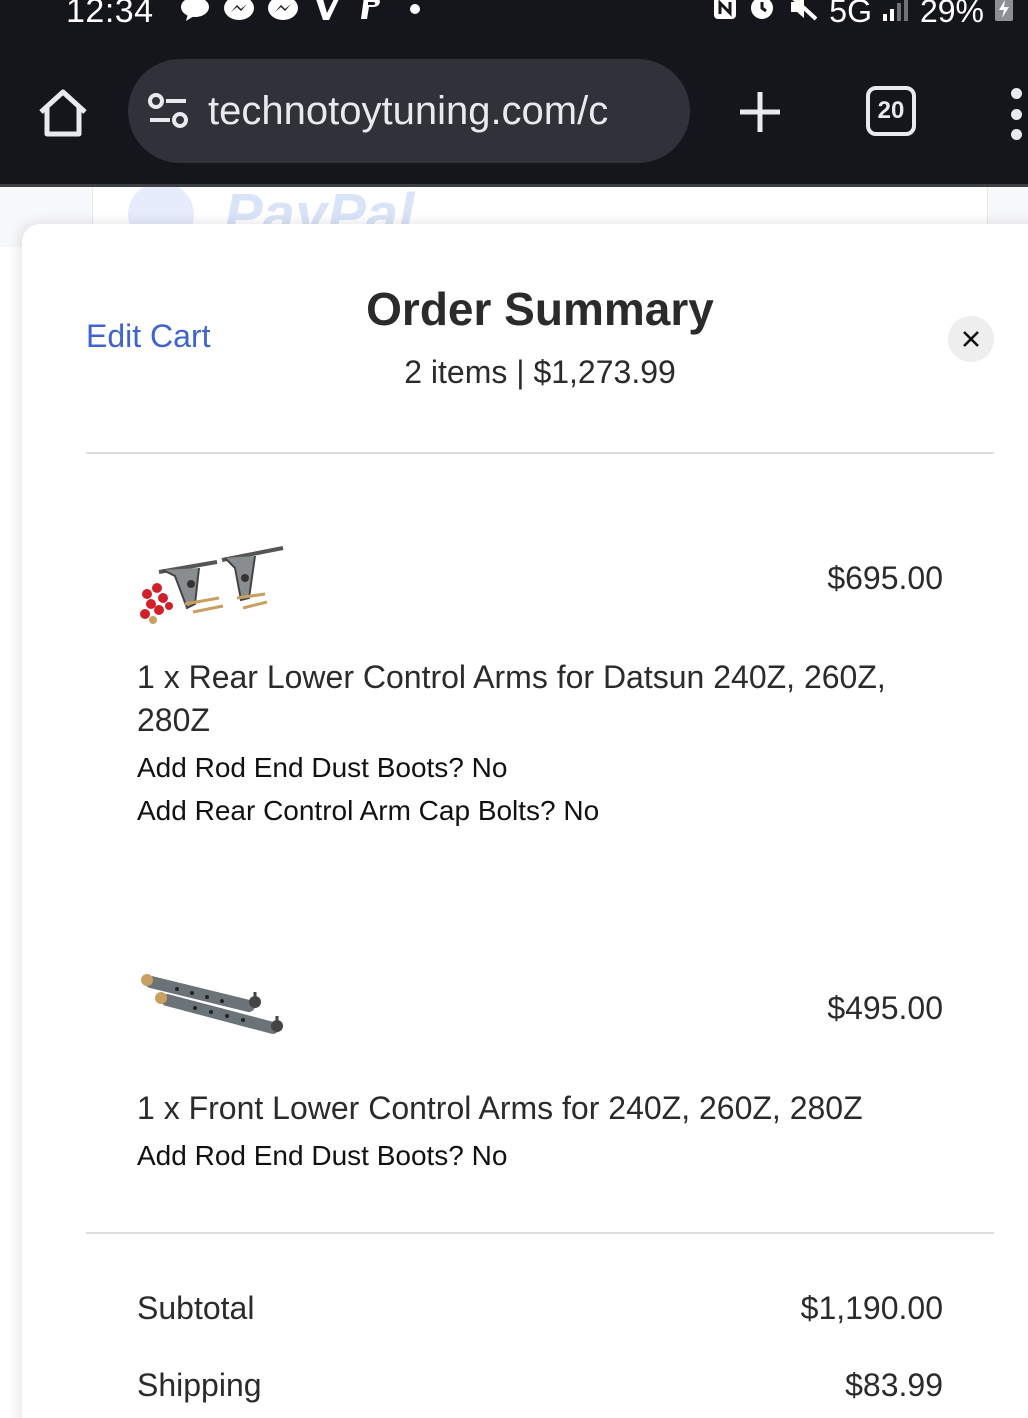 The image size is (1028, 1418). Describe the element at coordinates (168, 111) in the screenshot. I see `site-settings-icon` at that location.